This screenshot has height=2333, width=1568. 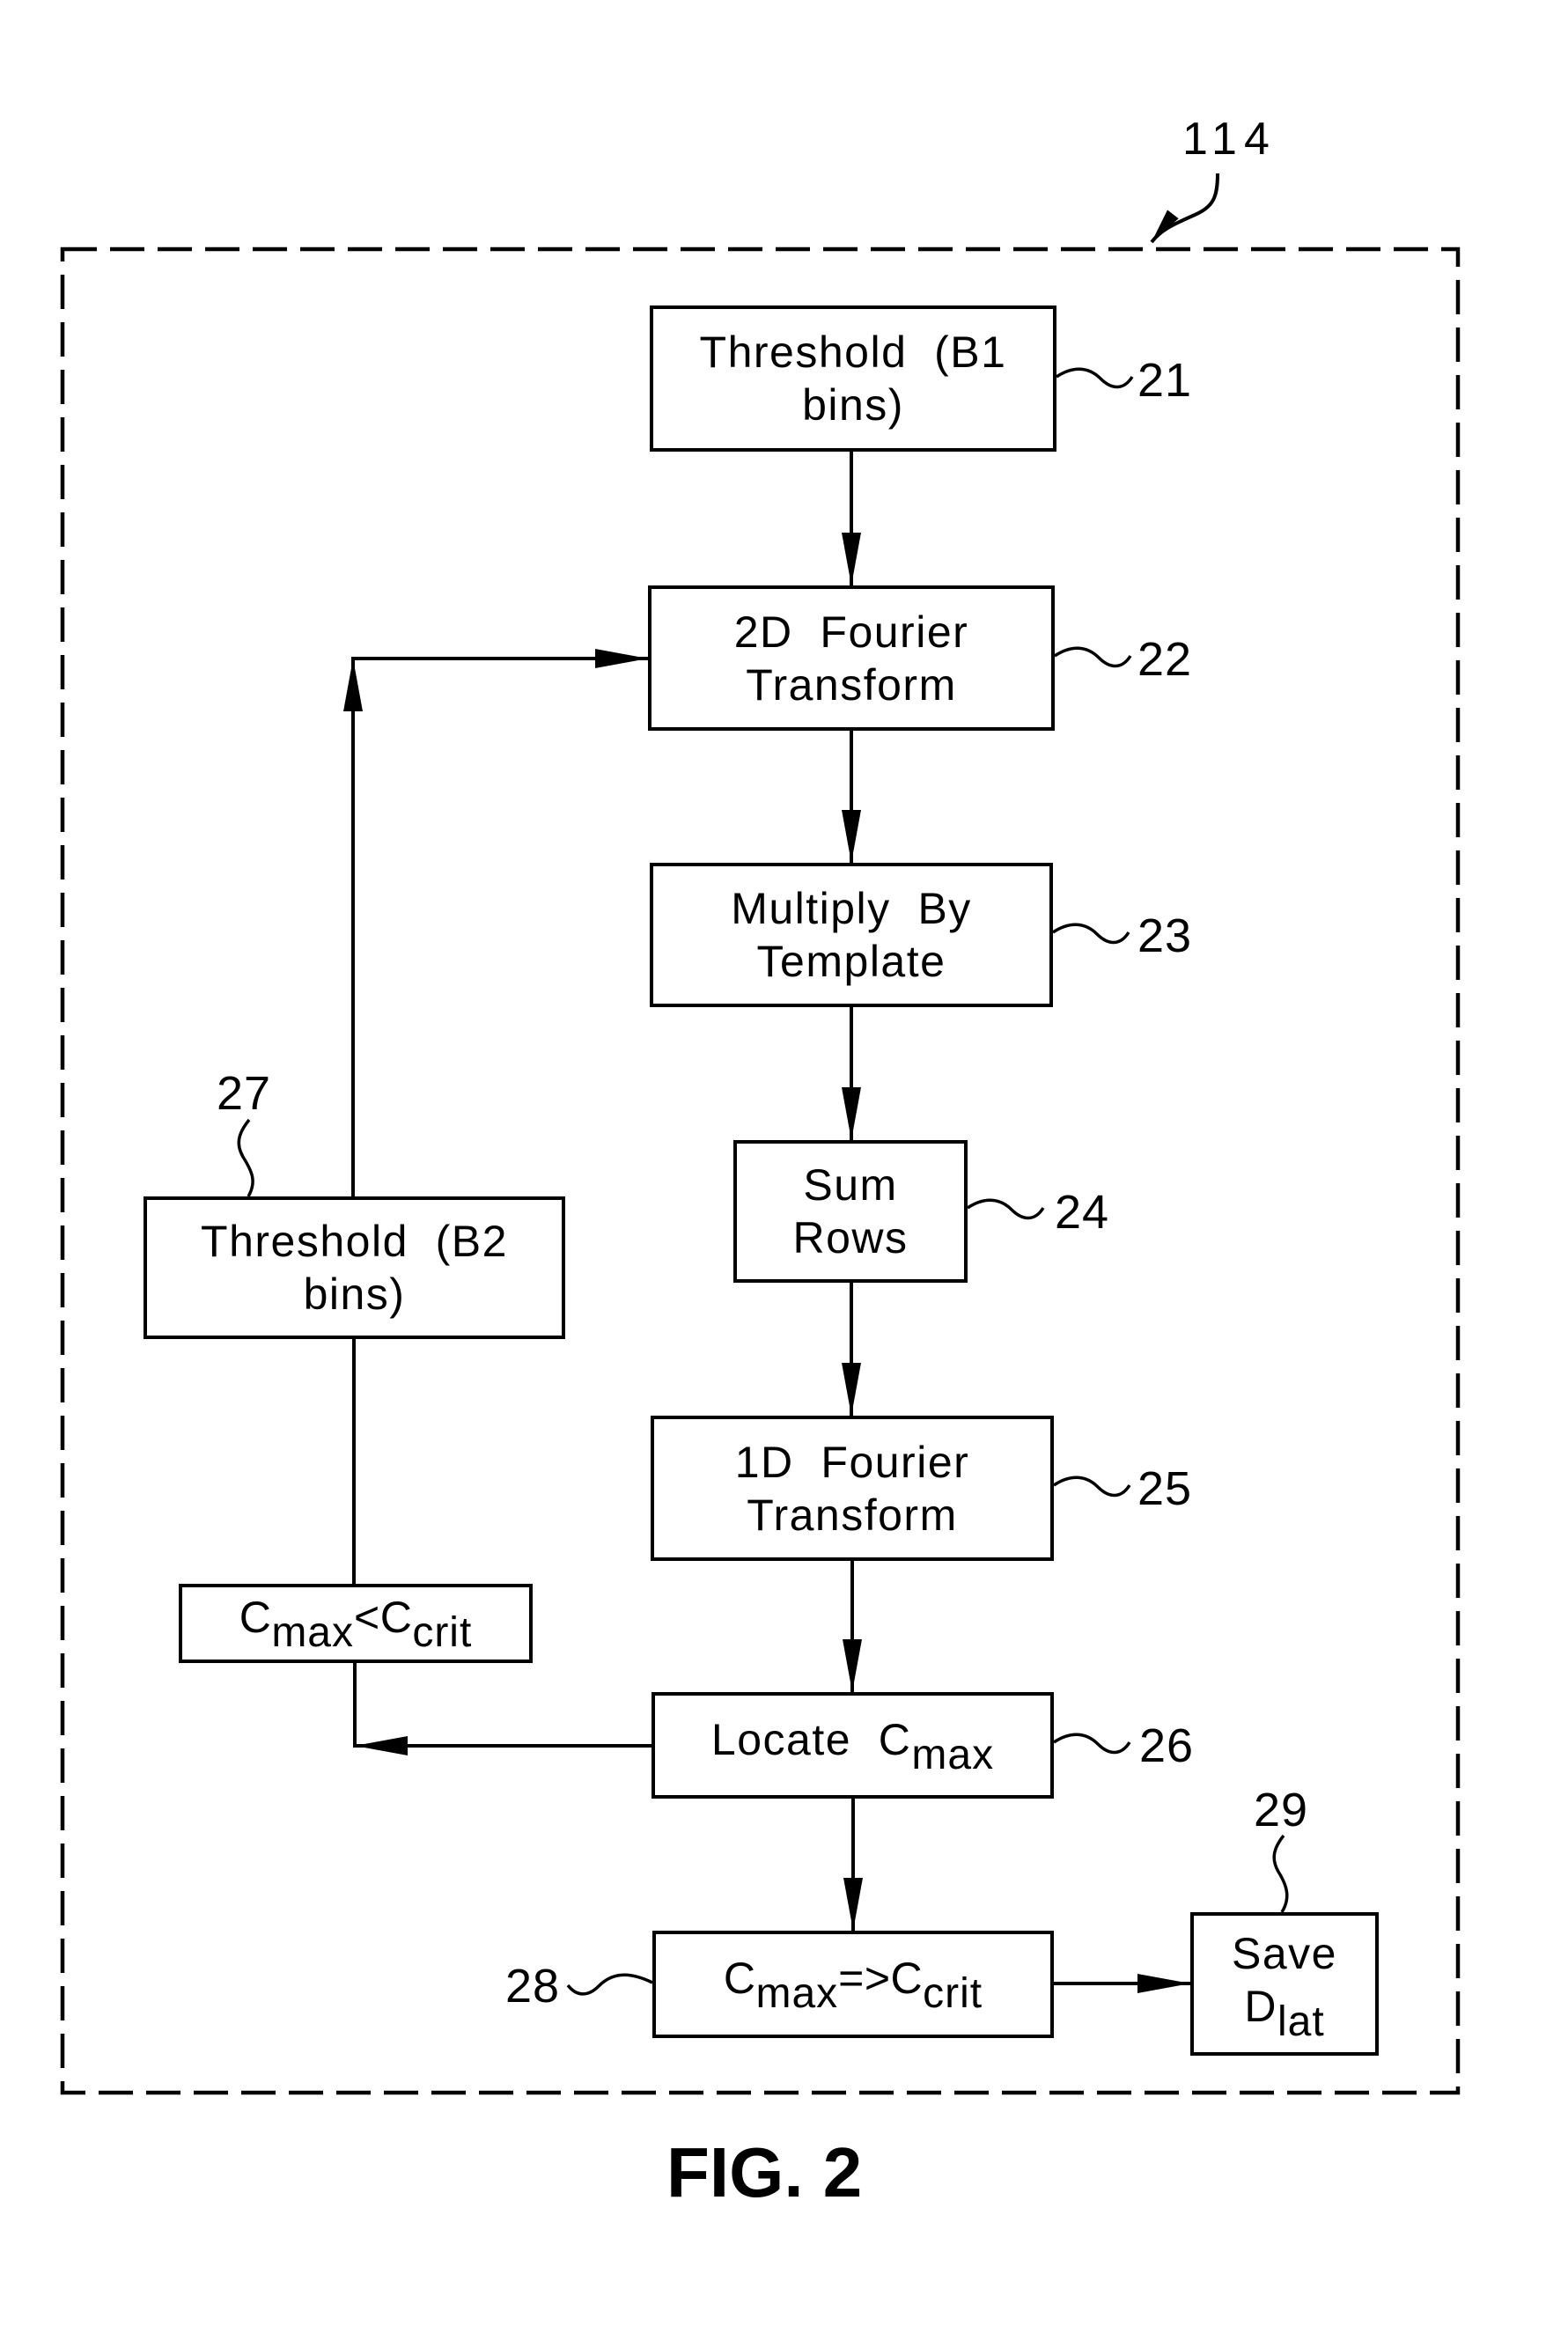 What do you see at coordinates (367, 1617) in the screenshot?
I see `cond-fail-operator: <` at bounding box center [367, 1617].